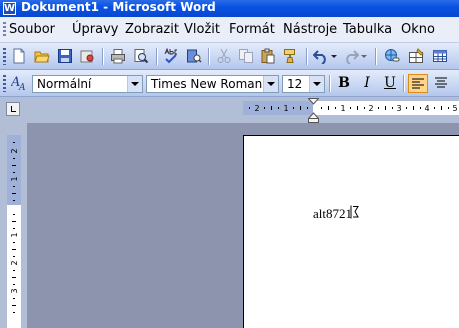 Image resolution: width=459 pixels, height=328 pixels. Describe the element at coordinates (87, 56) in the screenshot. I see `permission-icon` at that location.